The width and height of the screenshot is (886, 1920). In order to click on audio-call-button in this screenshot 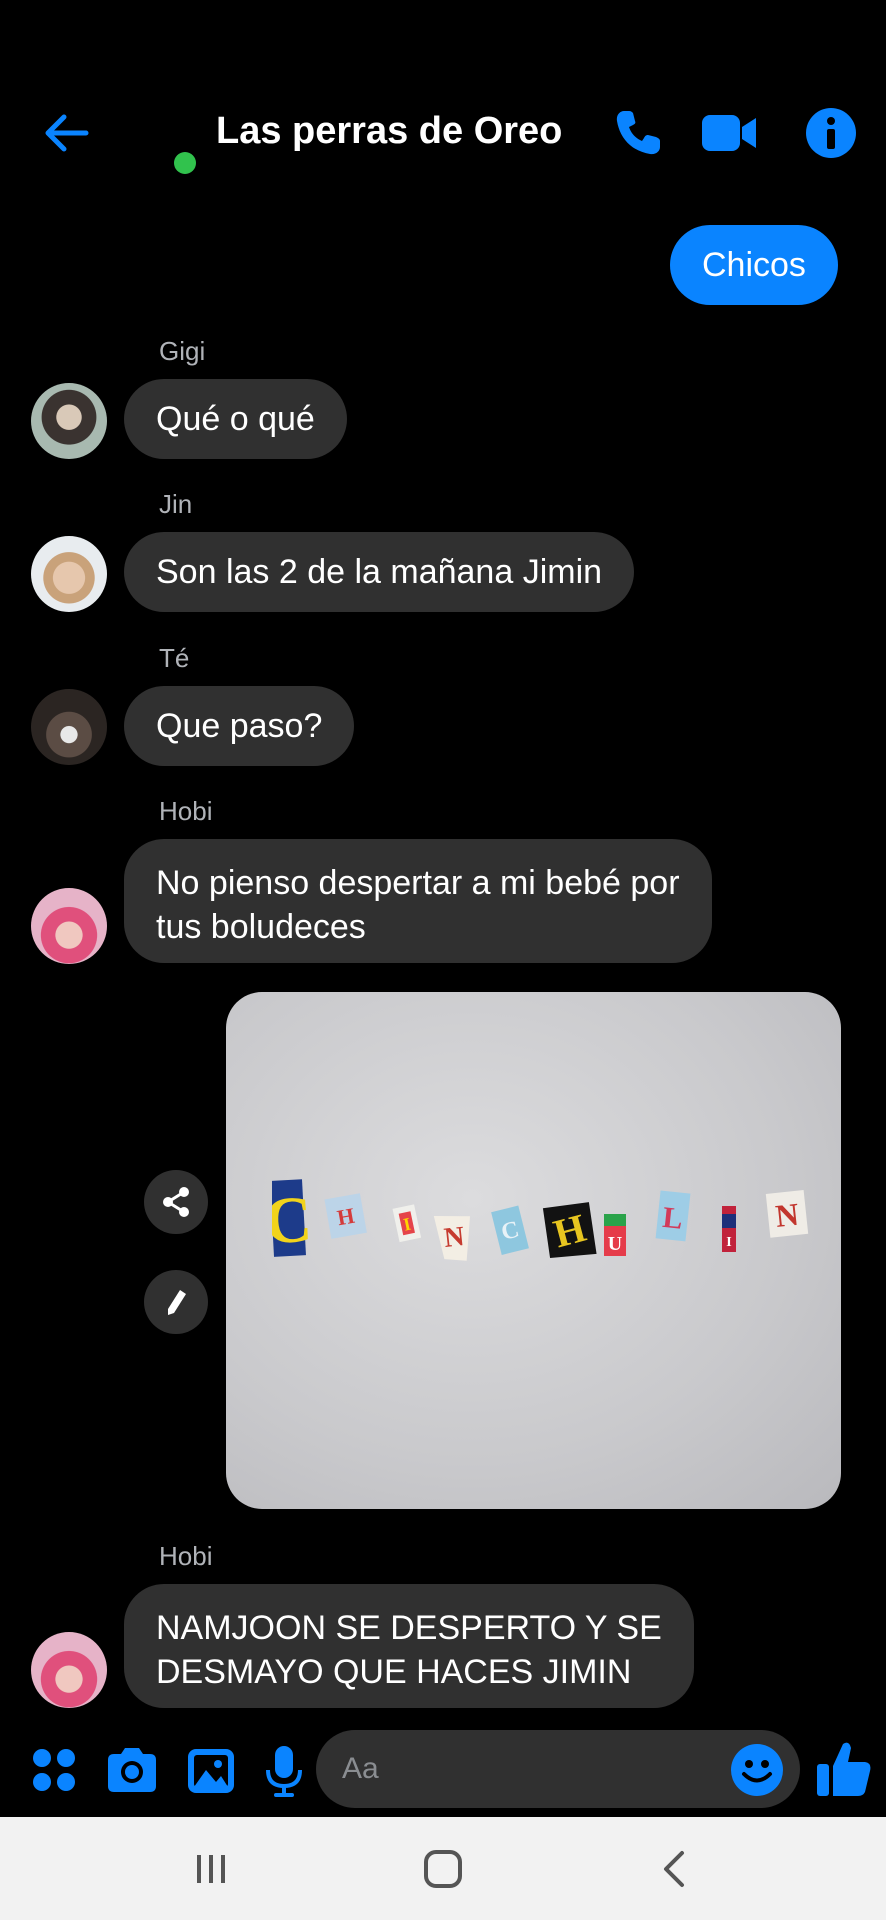, I will do `click(638, 133)`.